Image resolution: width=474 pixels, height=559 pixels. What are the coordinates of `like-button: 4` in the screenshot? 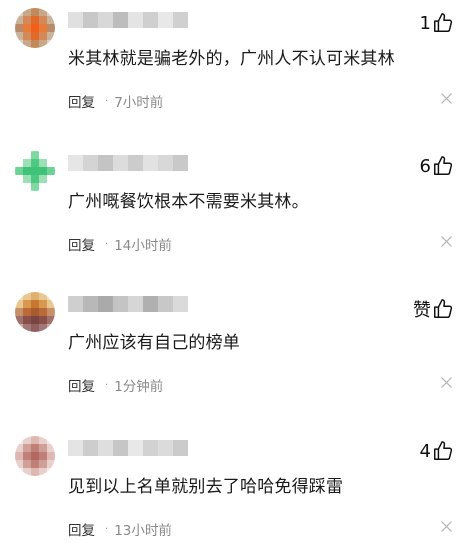 It's located at (437, 451).